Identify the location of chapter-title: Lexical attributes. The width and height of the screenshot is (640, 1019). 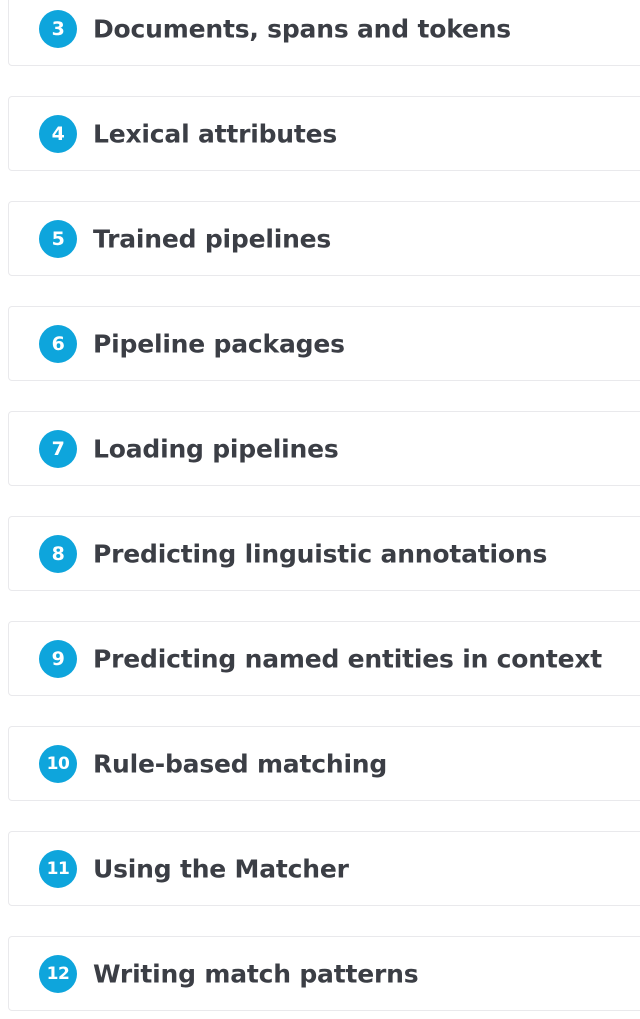
(215, 133).